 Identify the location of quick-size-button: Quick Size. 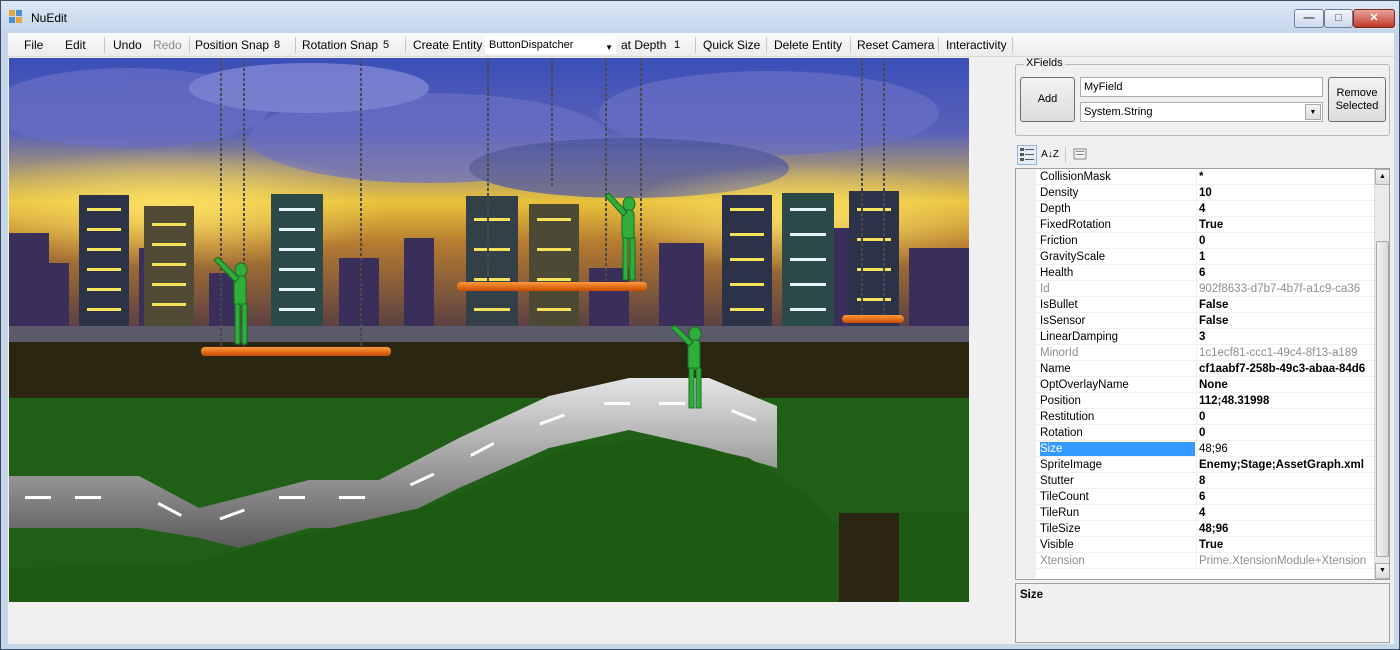
(731, 45).